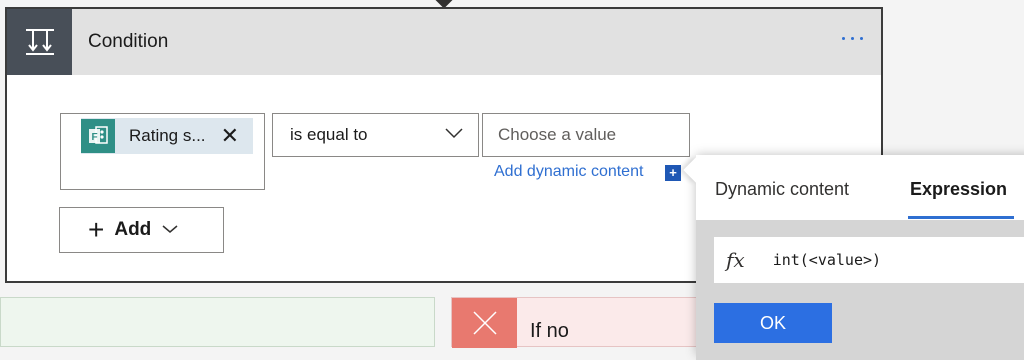  I want to click on add-dynamic-content-link: Add dynamic content, so click(568, 172).